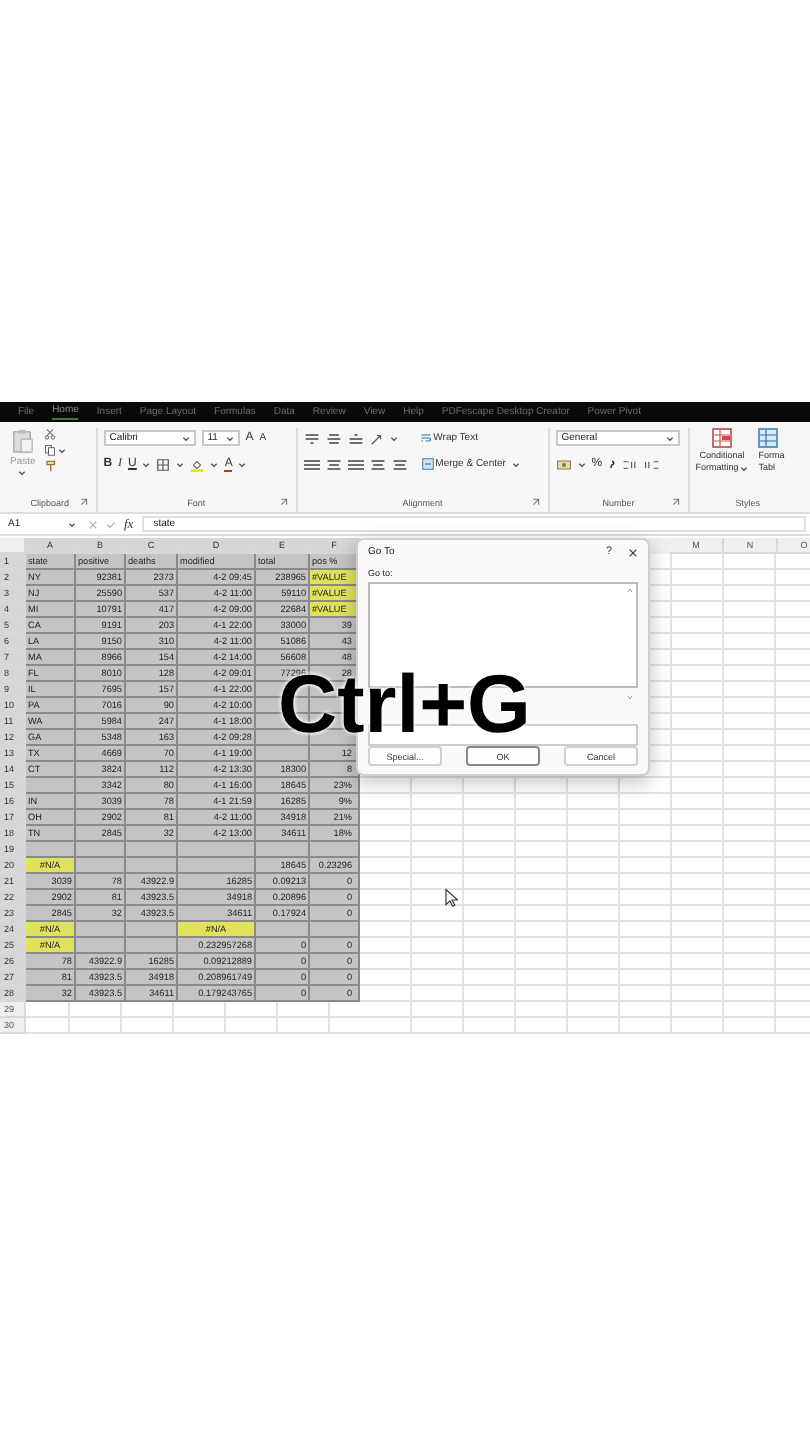 This screenshot has height=1440, width=810. What do you see at coordinates (630, 644) in the screenshot?
I see `scrollbar` at bounding box center [630, 644].